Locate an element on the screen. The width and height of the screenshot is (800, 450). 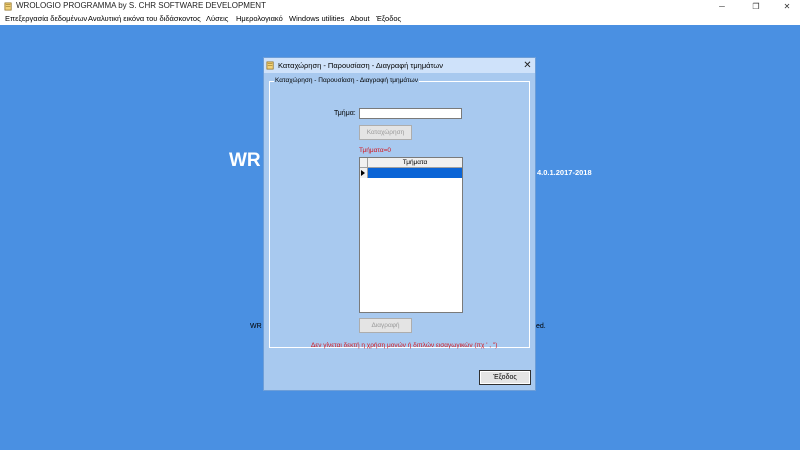
menu-item-windows-utilities: Windows utilities is located at coordinates (316, 18).